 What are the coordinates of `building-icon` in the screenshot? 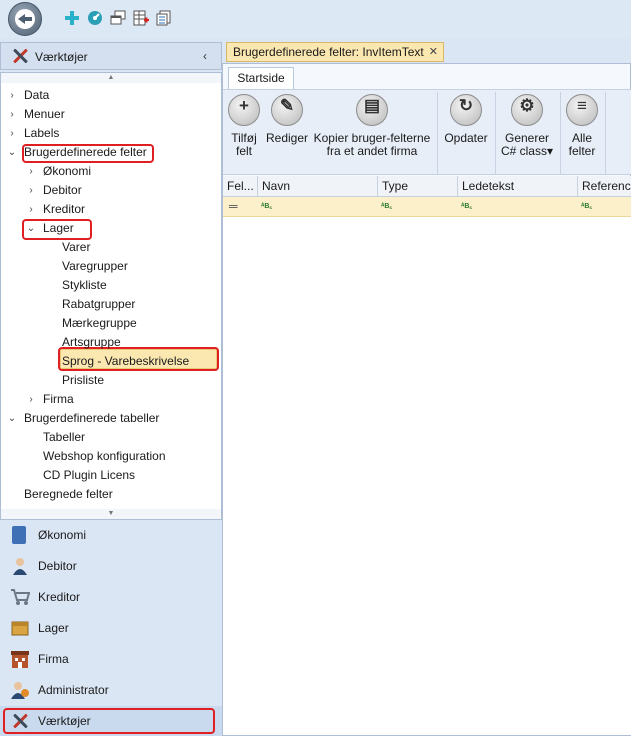 It's located at (20, 659).